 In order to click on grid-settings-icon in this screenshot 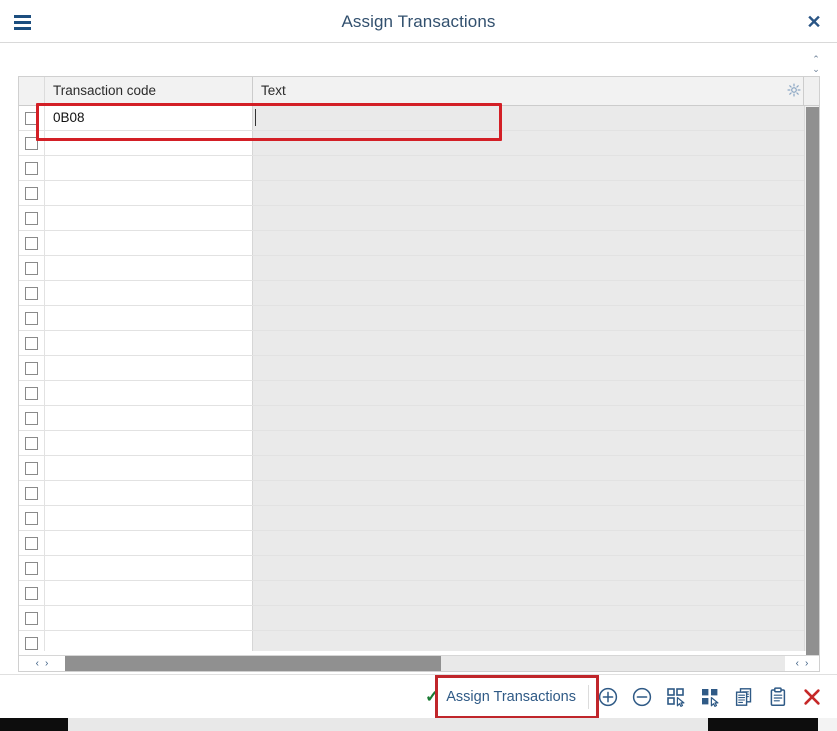, I will do `click(794, 90)`.